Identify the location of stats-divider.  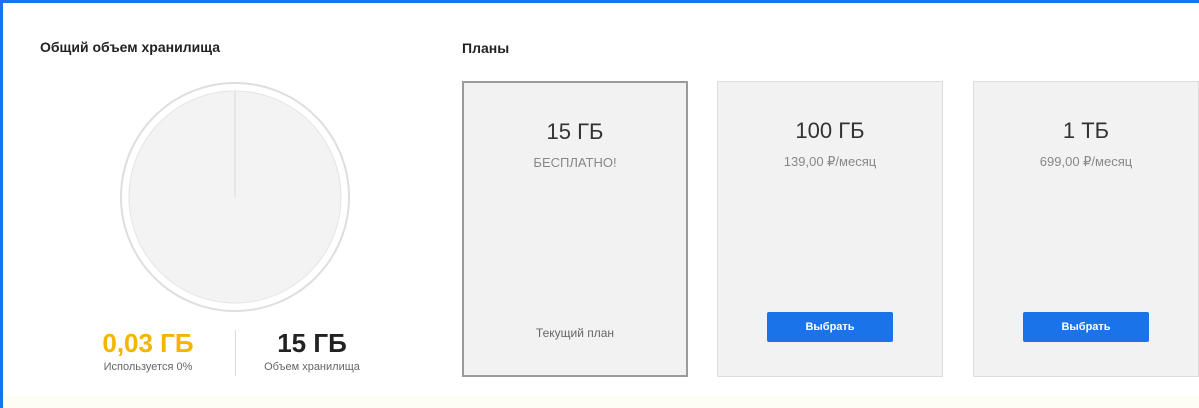
(235, 353).